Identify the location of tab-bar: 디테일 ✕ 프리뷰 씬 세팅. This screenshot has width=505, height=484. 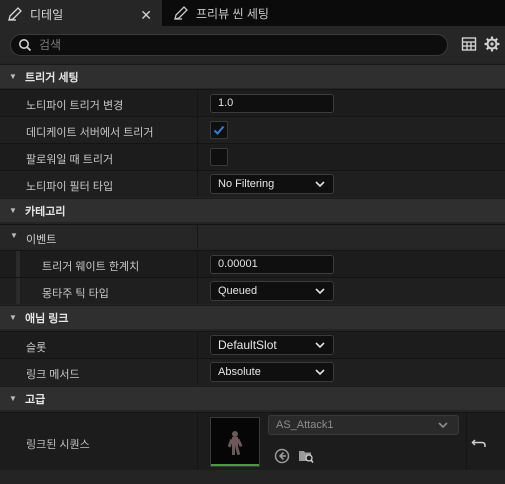
(252, 13).